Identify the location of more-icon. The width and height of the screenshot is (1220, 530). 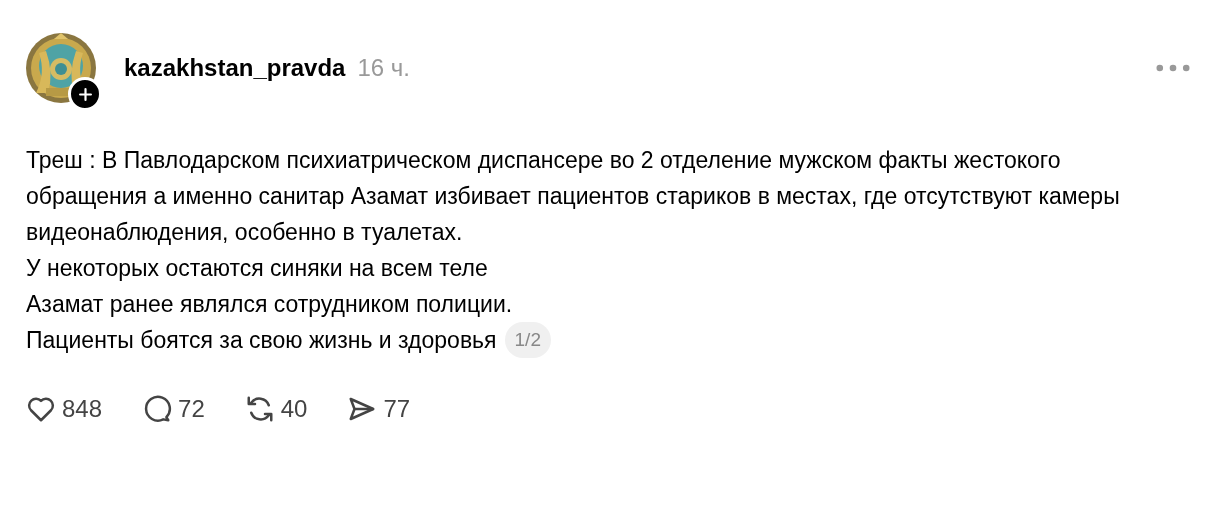
(1173, 68).